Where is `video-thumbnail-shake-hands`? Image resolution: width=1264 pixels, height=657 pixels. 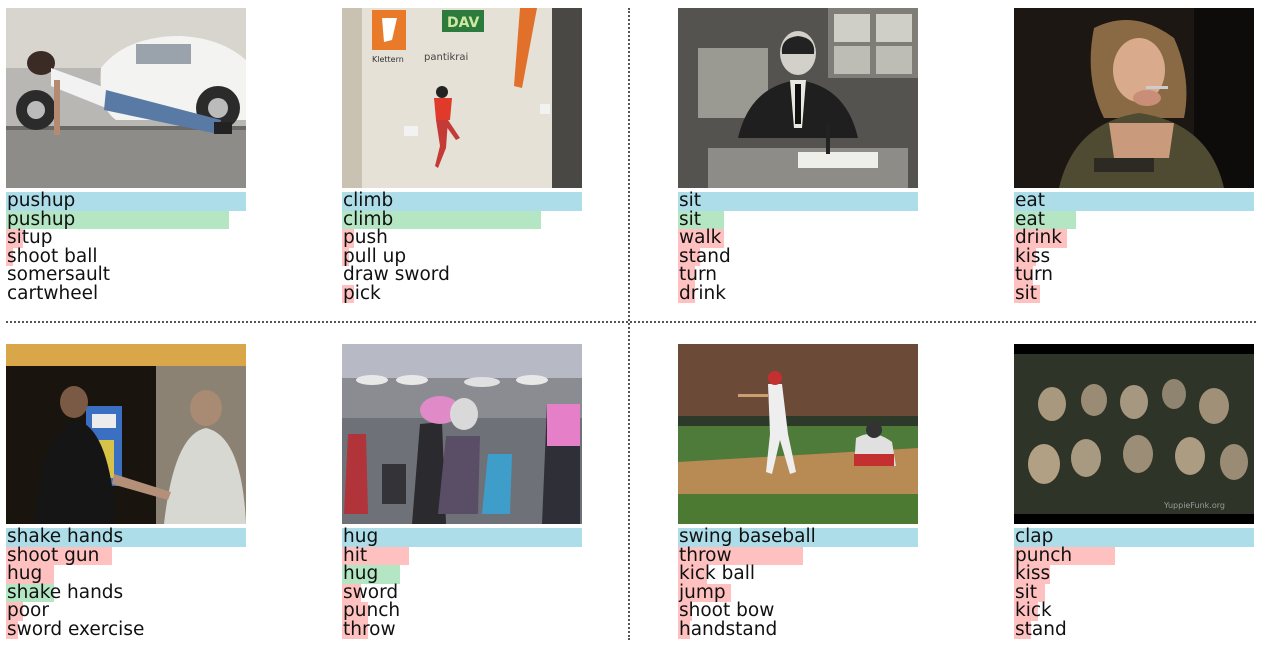
video-thumbnail-shake-hands is located at coordinates (126, 434).